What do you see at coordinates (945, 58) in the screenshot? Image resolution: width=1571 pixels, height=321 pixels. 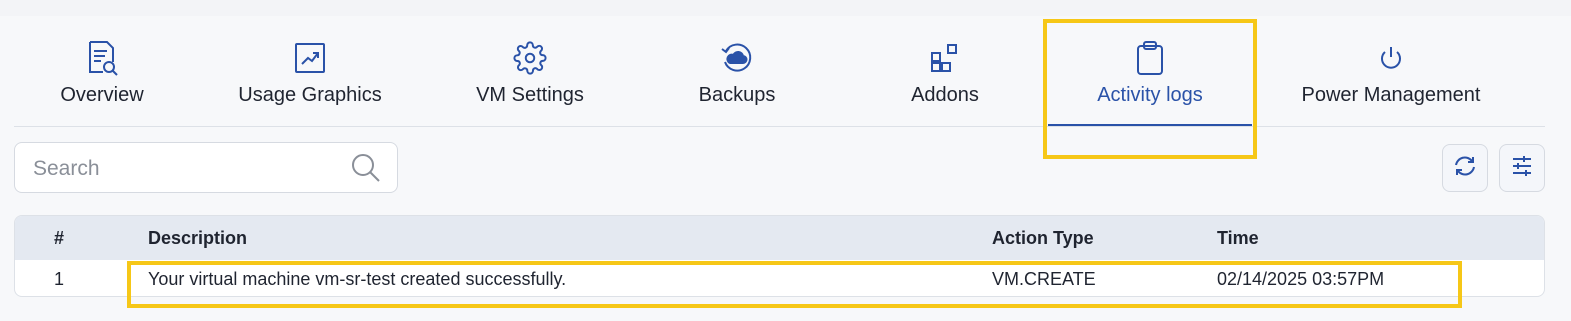 I see `addons-grid-icon` at bounding box center [945, 58].